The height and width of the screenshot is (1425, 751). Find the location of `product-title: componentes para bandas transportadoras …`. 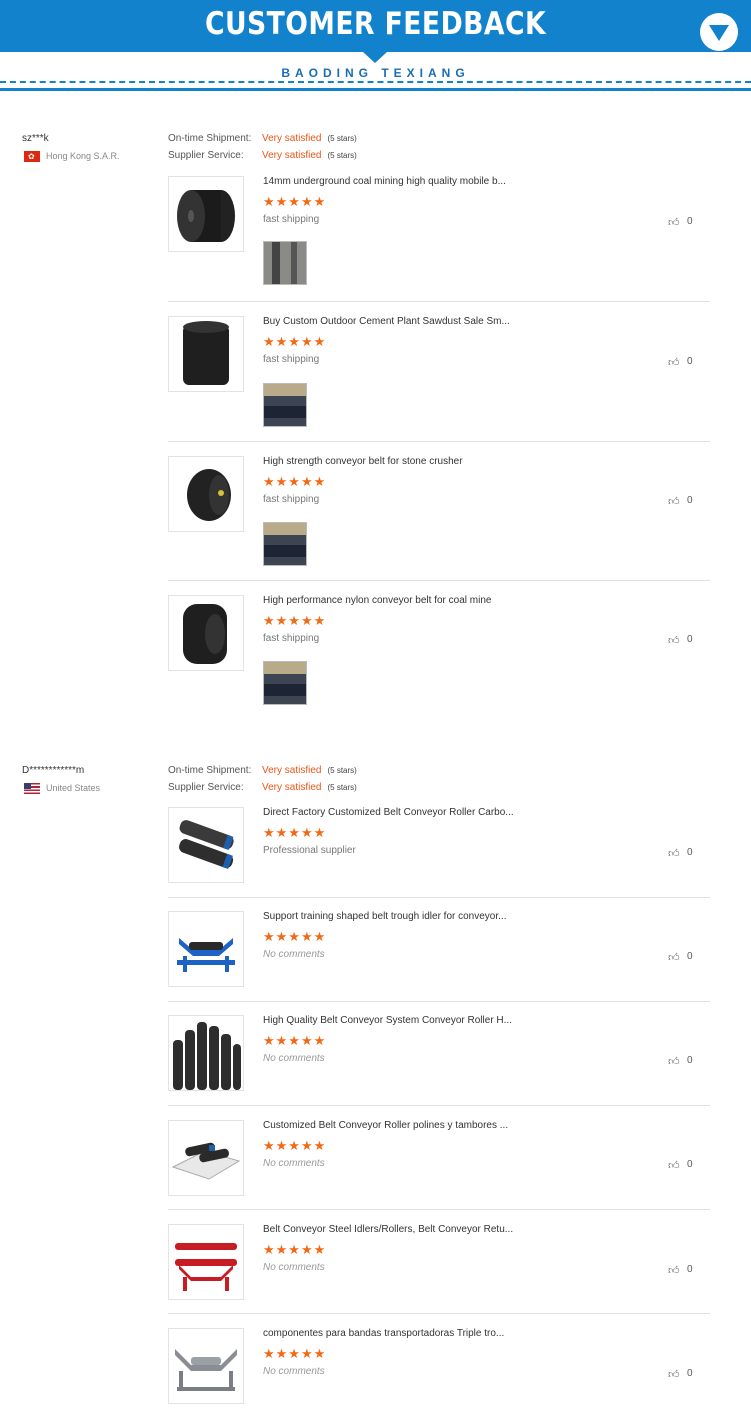

product-title: componentes para bandas transportadoras … is located at coordinates (383, 1333).